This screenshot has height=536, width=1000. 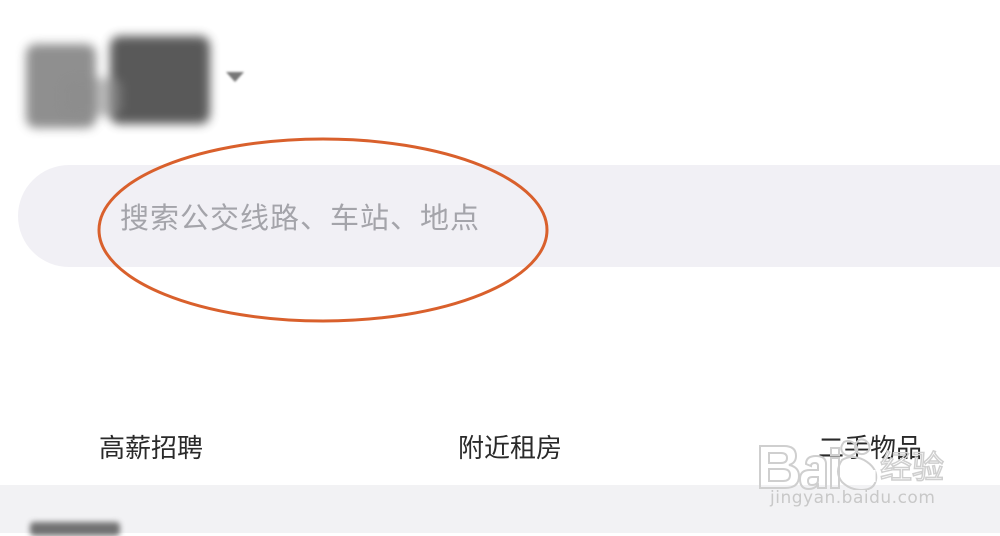 I want to click on shortcut-nearby-rentals: 附近租房, so click(x=510, y=446).